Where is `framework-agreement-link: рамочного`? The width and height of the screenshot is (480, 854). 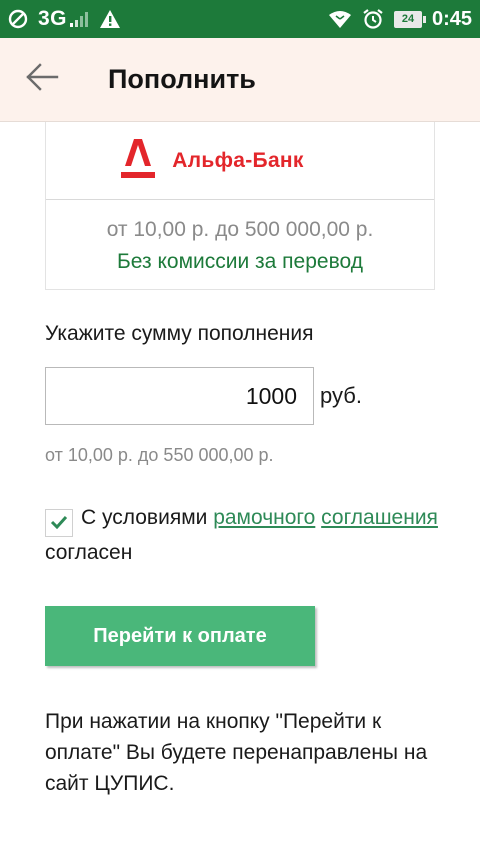 framework-agreement-link: рамочного is located at coordinates (264, 517).